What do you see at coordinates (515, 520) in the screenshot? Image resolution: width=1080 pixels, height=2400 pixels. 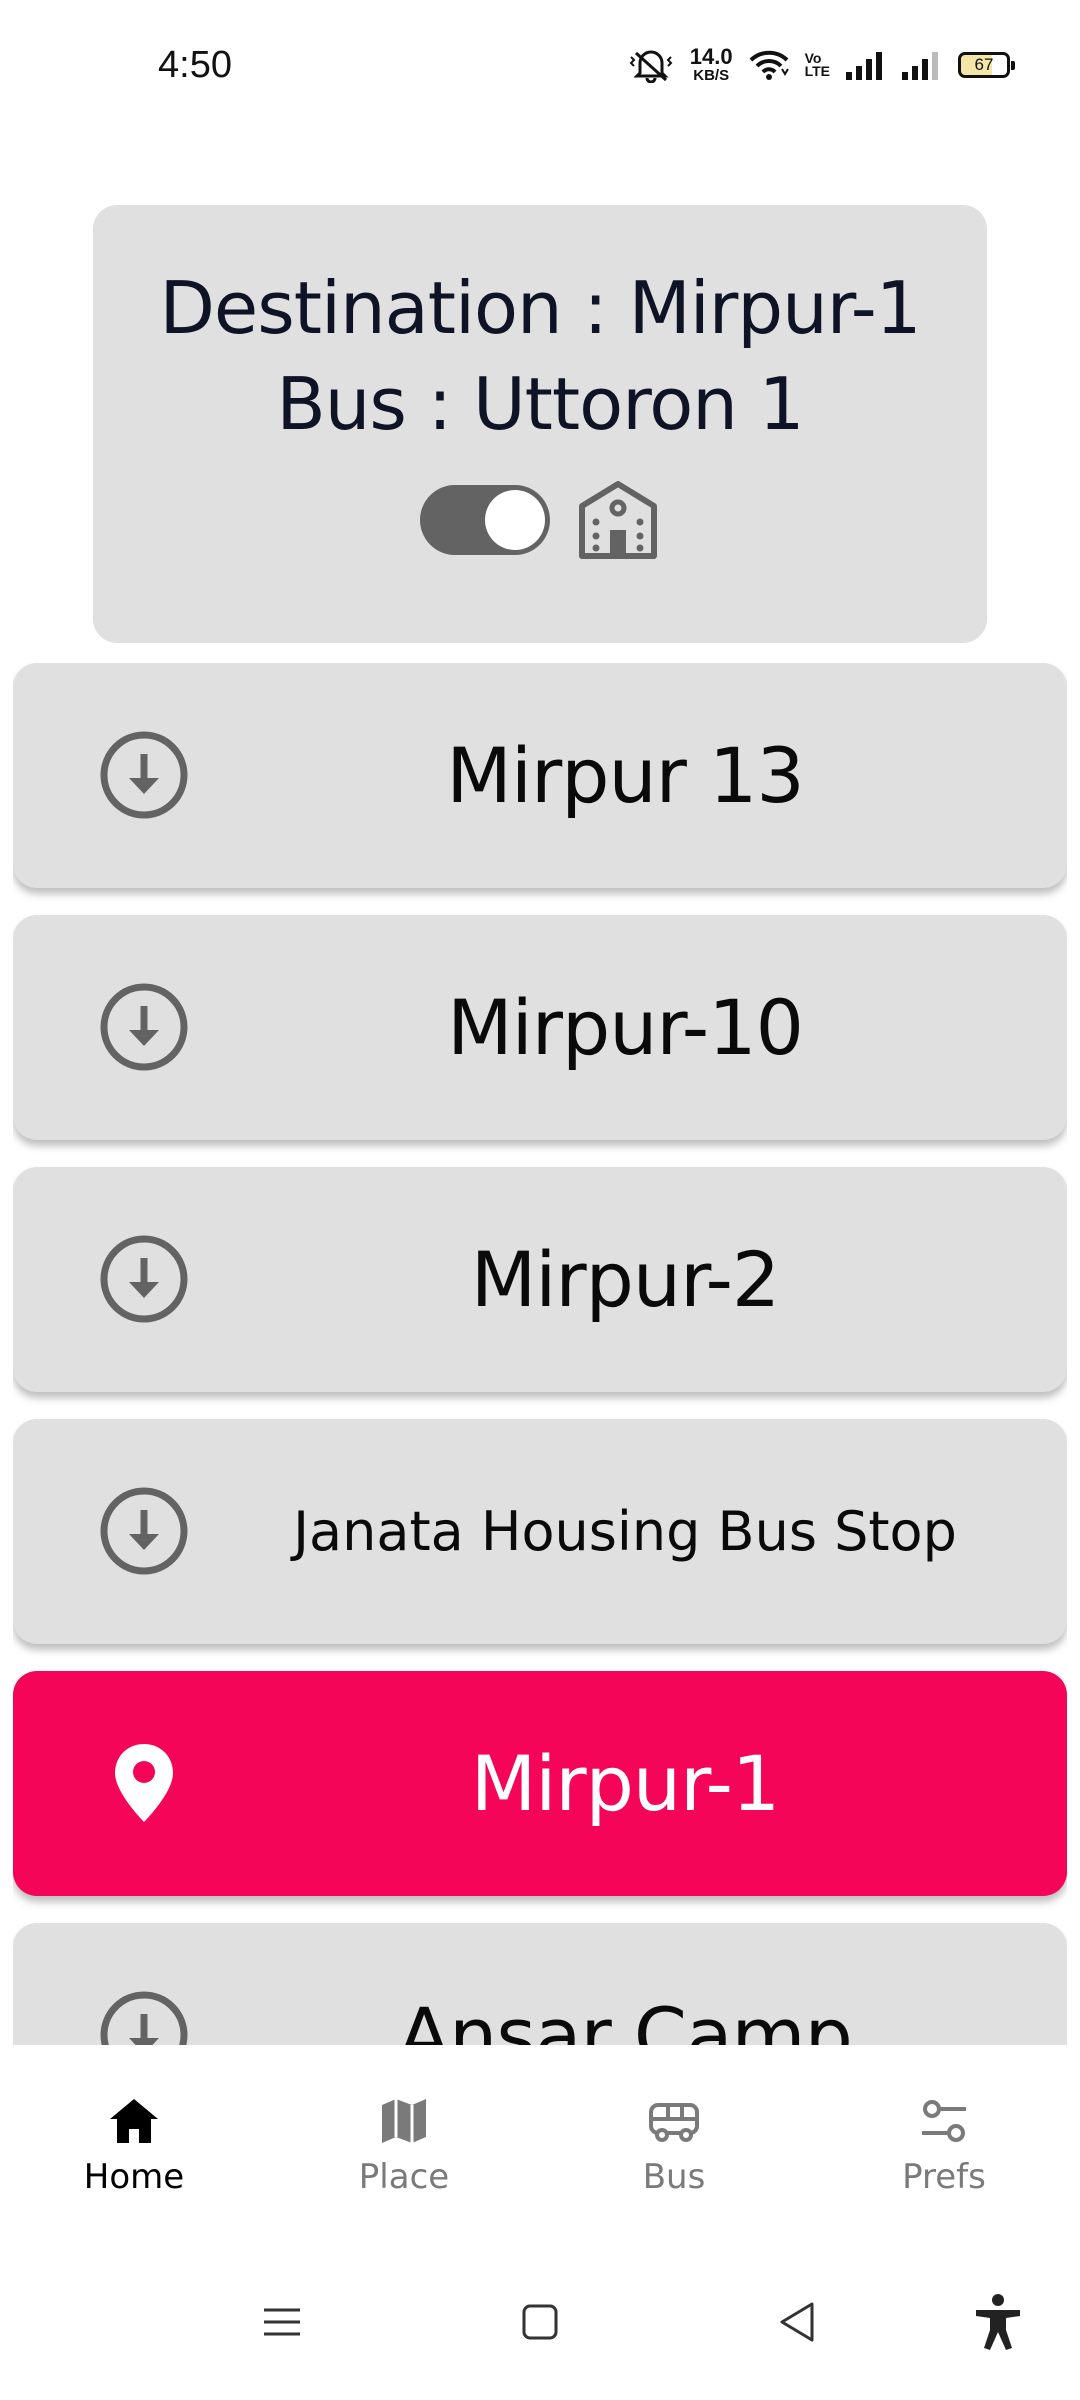 I see `toggle-knob` at bounding box center [515, 520].